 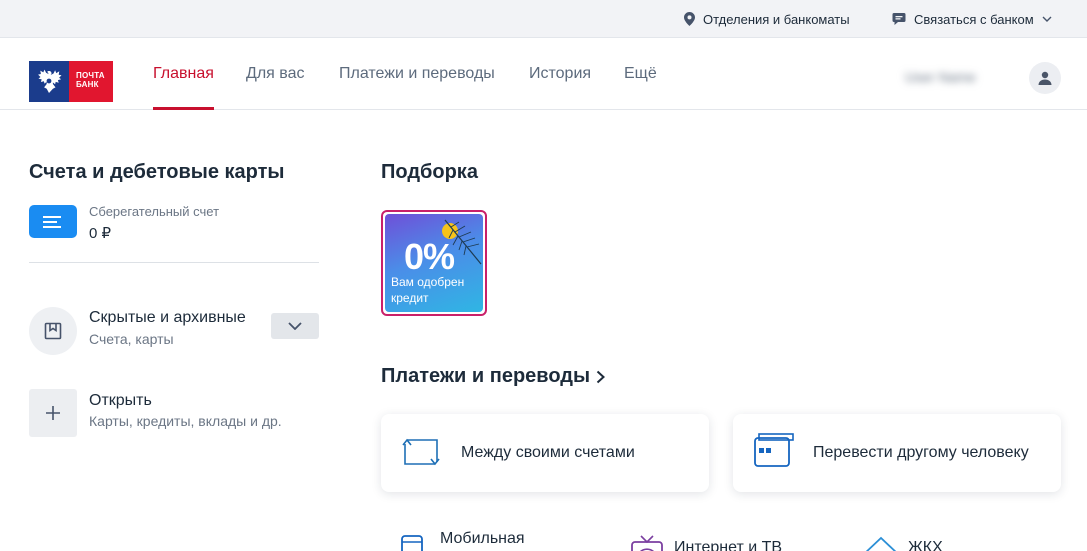 I want to click on logo-line-1: ПОЧТА, so click(x=90, y=75).